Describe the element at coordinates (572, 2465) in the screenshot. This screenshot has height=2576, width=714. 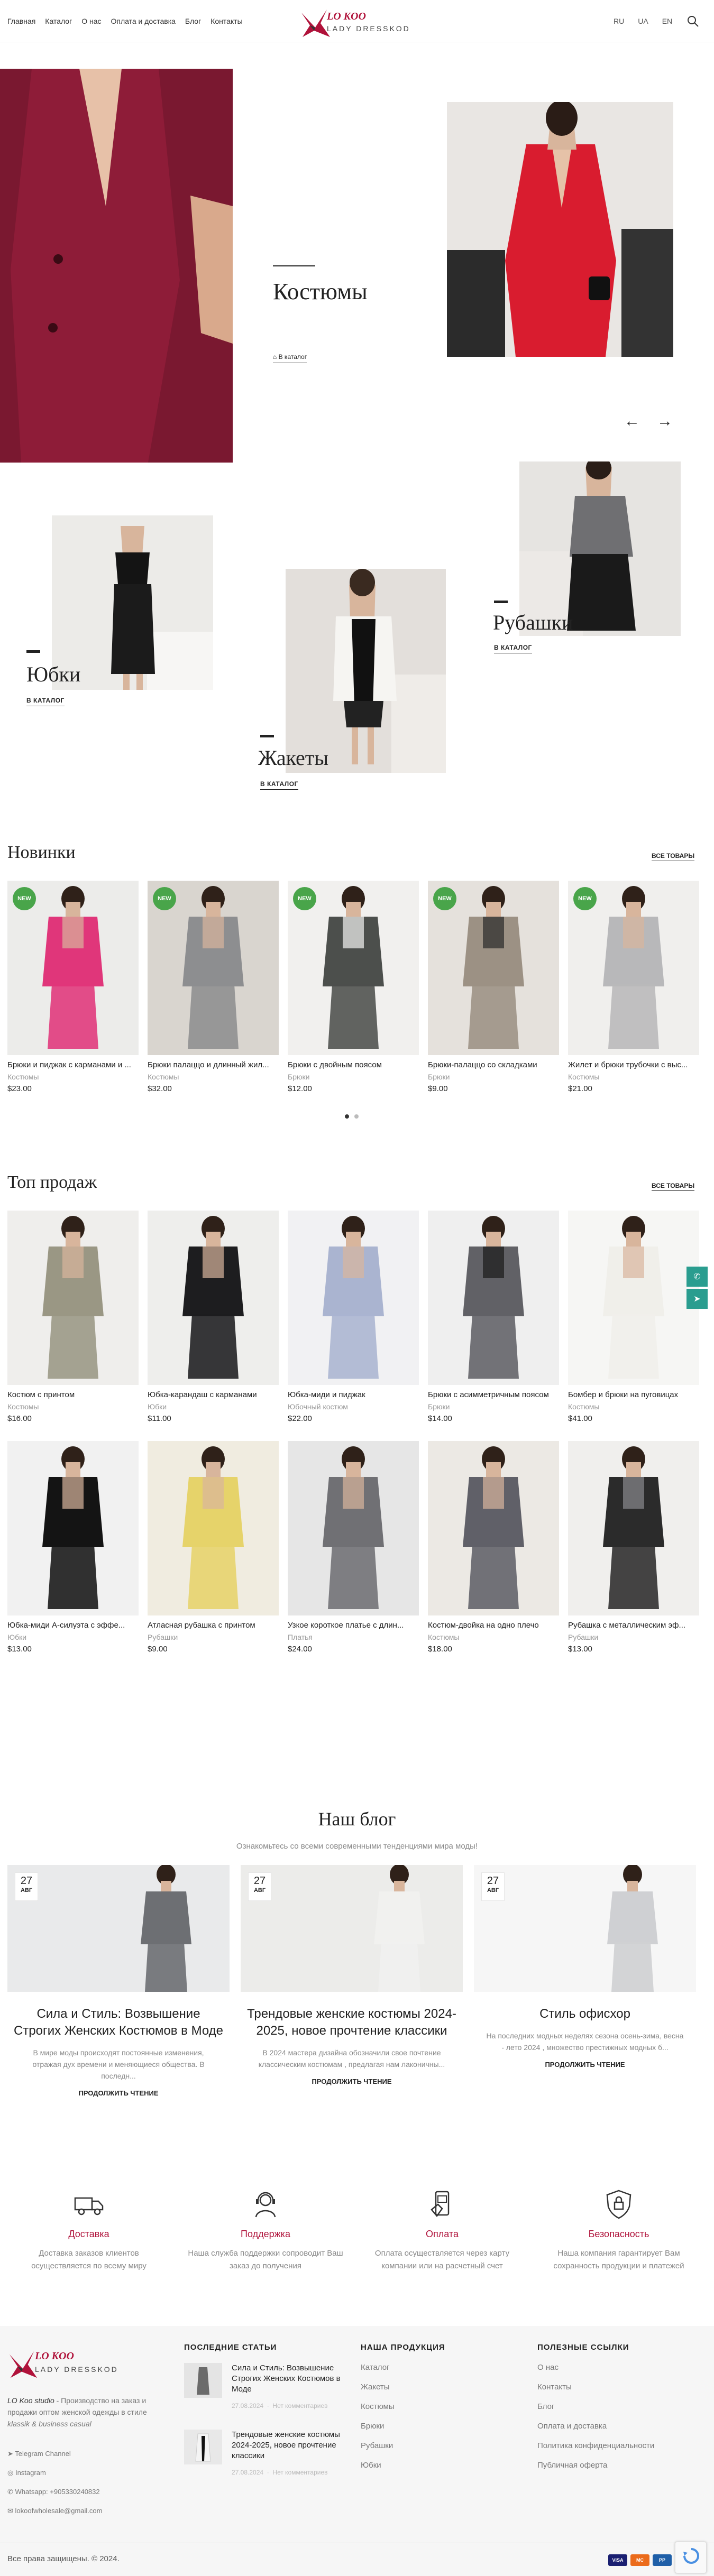
I see `footer-useful-link: Публичная оферта` at that location.